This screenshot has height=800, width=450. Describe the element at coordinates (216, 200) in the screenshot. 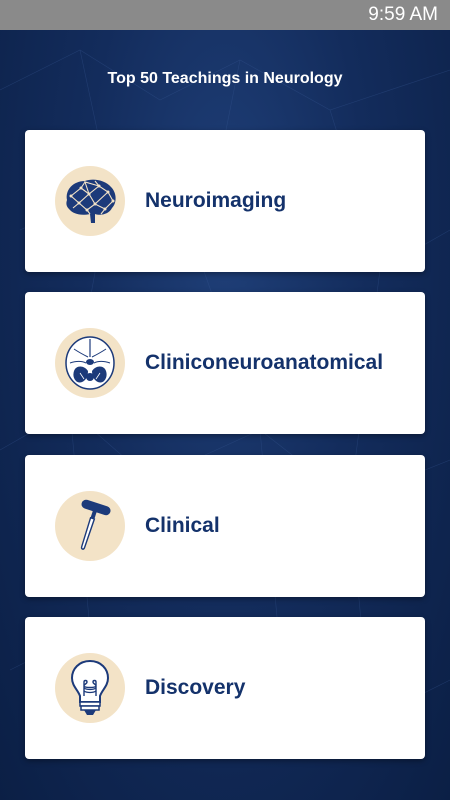

I see `category-label: Neuroimaging` at that location.